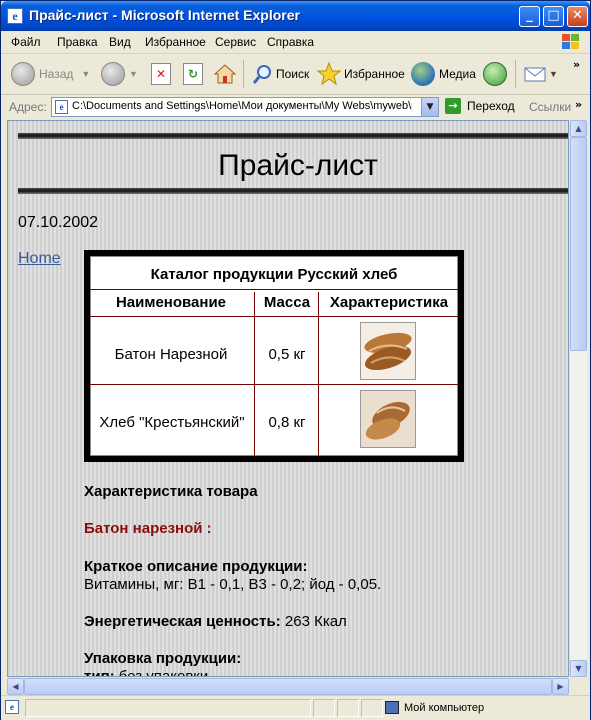  Describe the element at coordinates (15, 686) in the screenshot. I see `scroll-left-icon: ◀` at that location.